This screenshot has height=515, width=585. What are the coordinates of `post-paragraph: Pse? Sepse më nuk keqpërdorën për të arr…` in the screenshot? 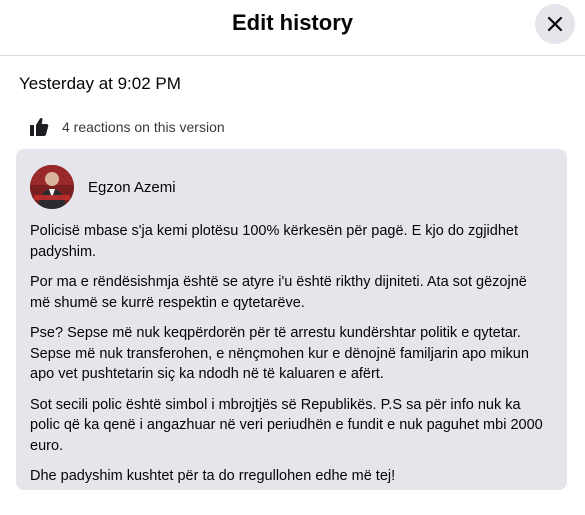 It's located at (279, 353).